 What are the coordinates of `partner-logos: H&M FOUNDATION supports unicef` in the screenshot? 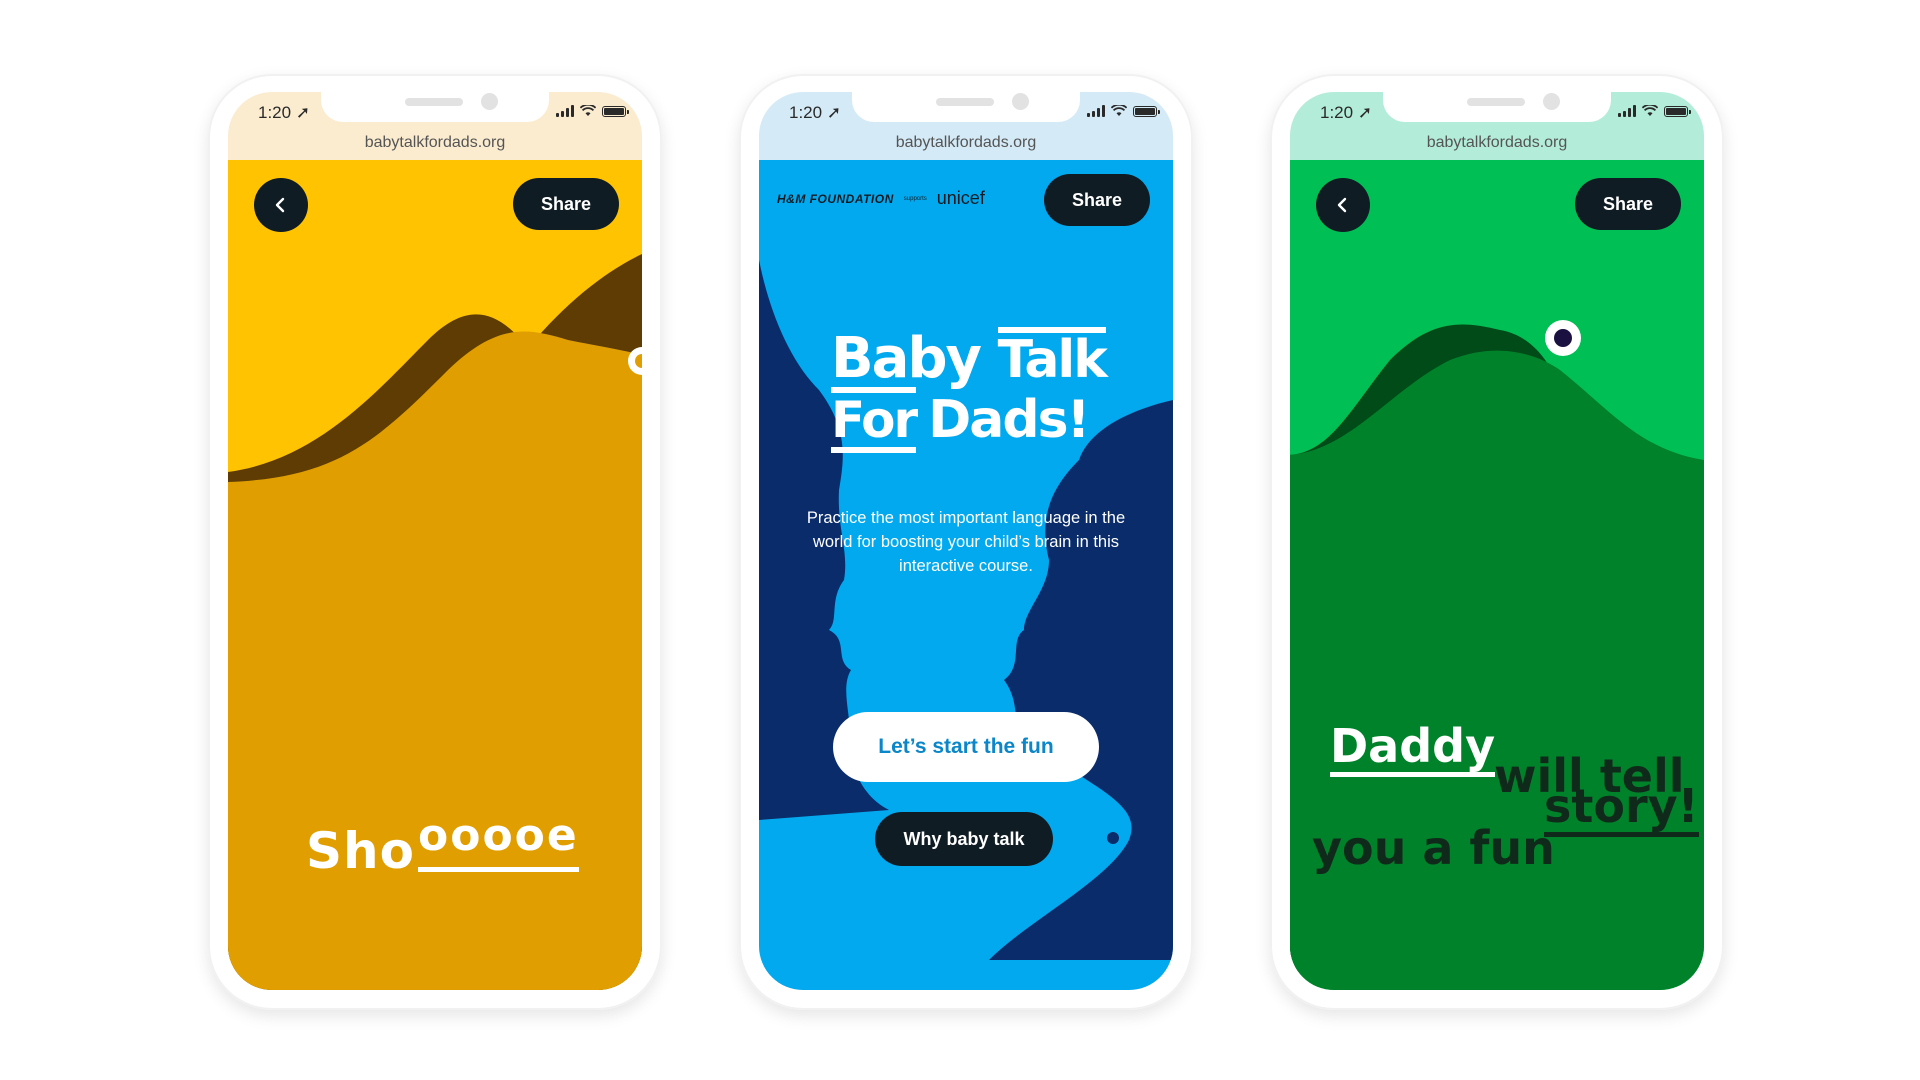 It's located at (881, 198).